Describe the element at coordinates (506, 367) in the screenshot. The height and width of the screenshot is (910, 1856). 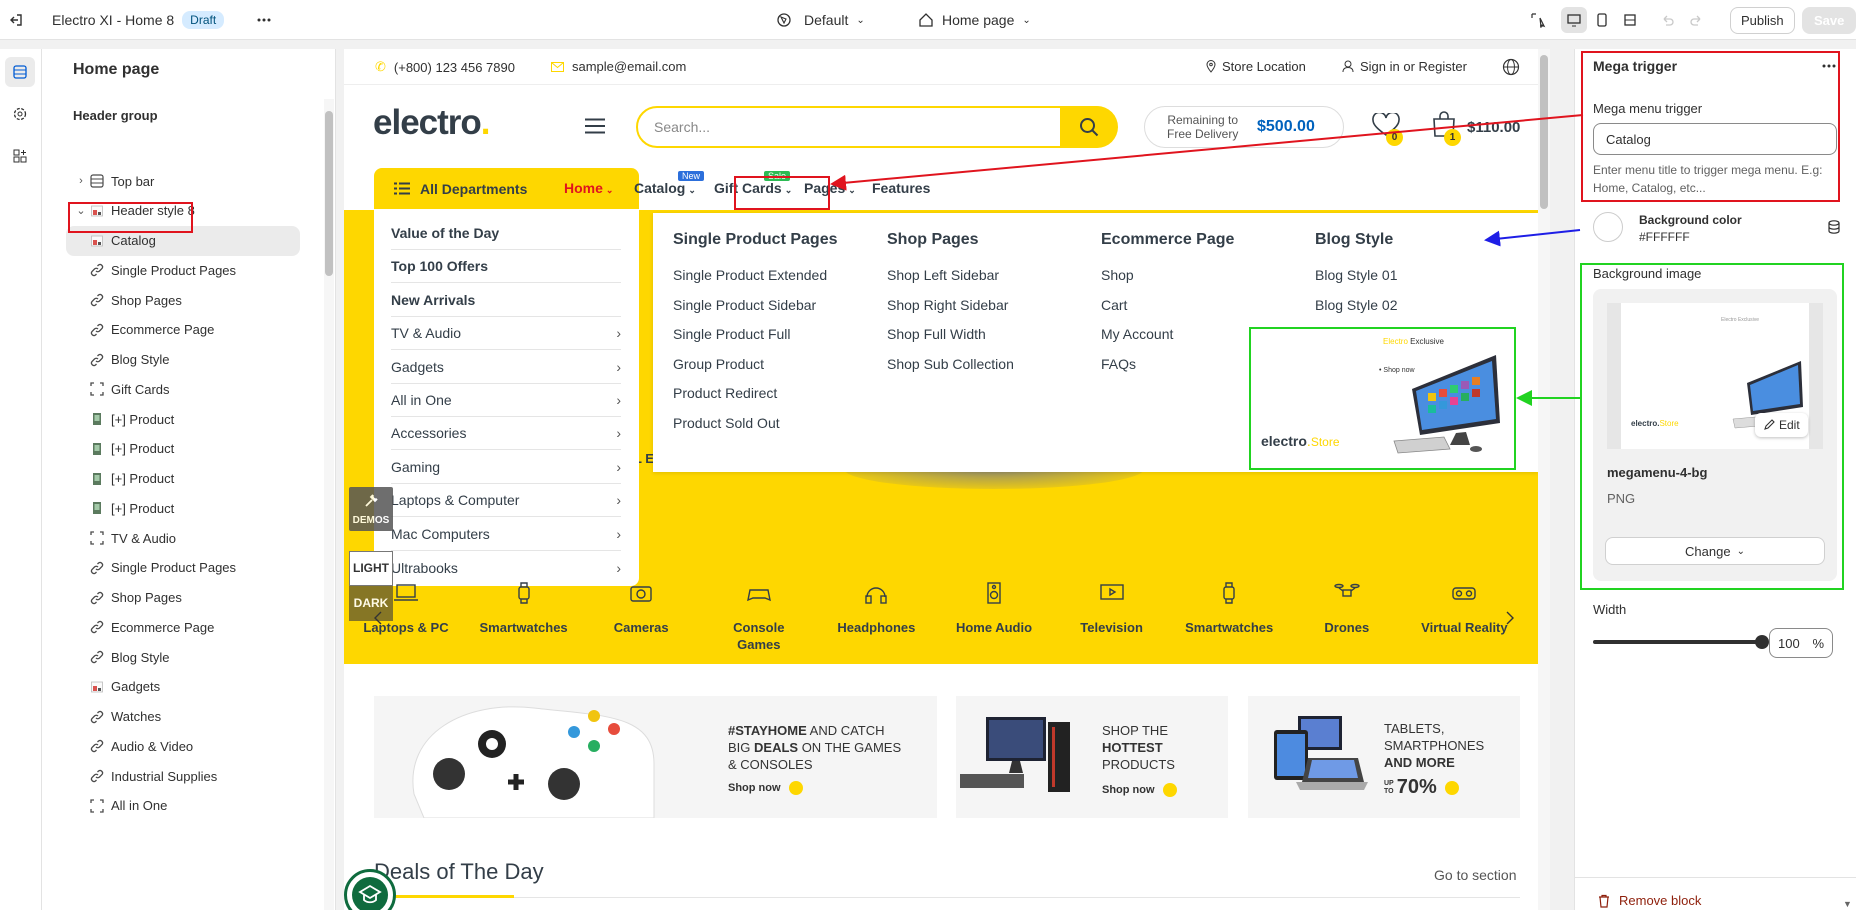
I see `department-item: Gadgets ›` at that location.